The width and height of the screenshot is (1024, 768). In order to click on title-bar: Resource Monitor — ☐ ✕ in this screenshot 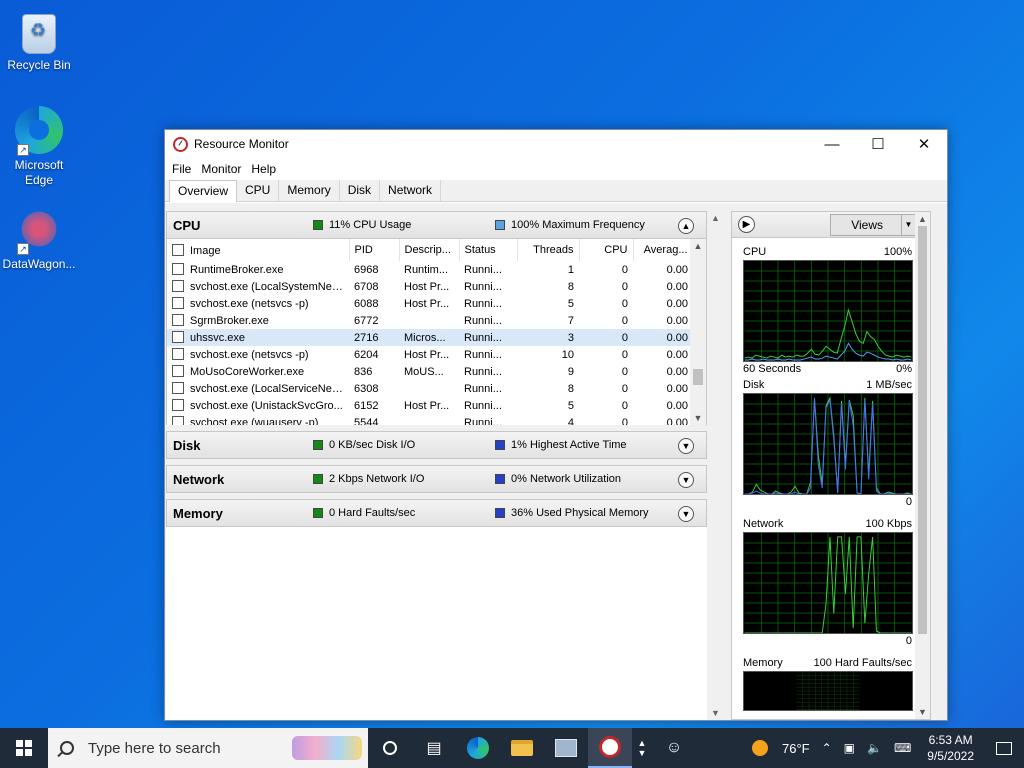, I will do `click(556, 144)`.